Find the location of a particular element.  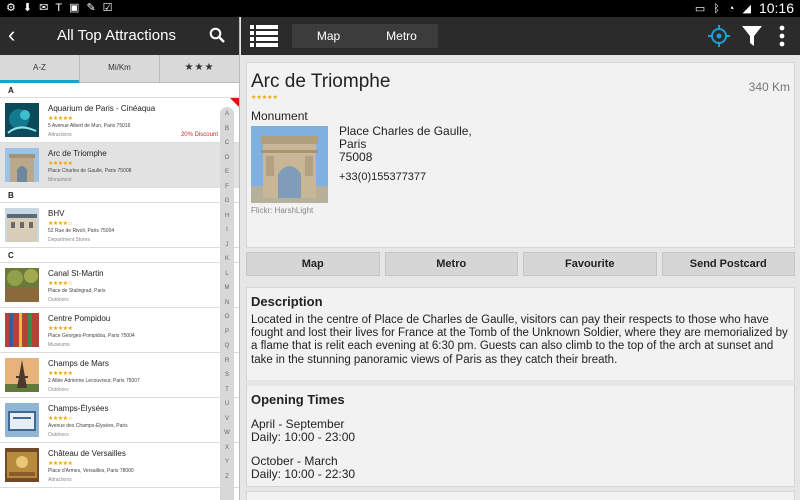

item-address: 5 Avenue Albert de Mun, Paris 75016 is located at coordinates (89, 126).